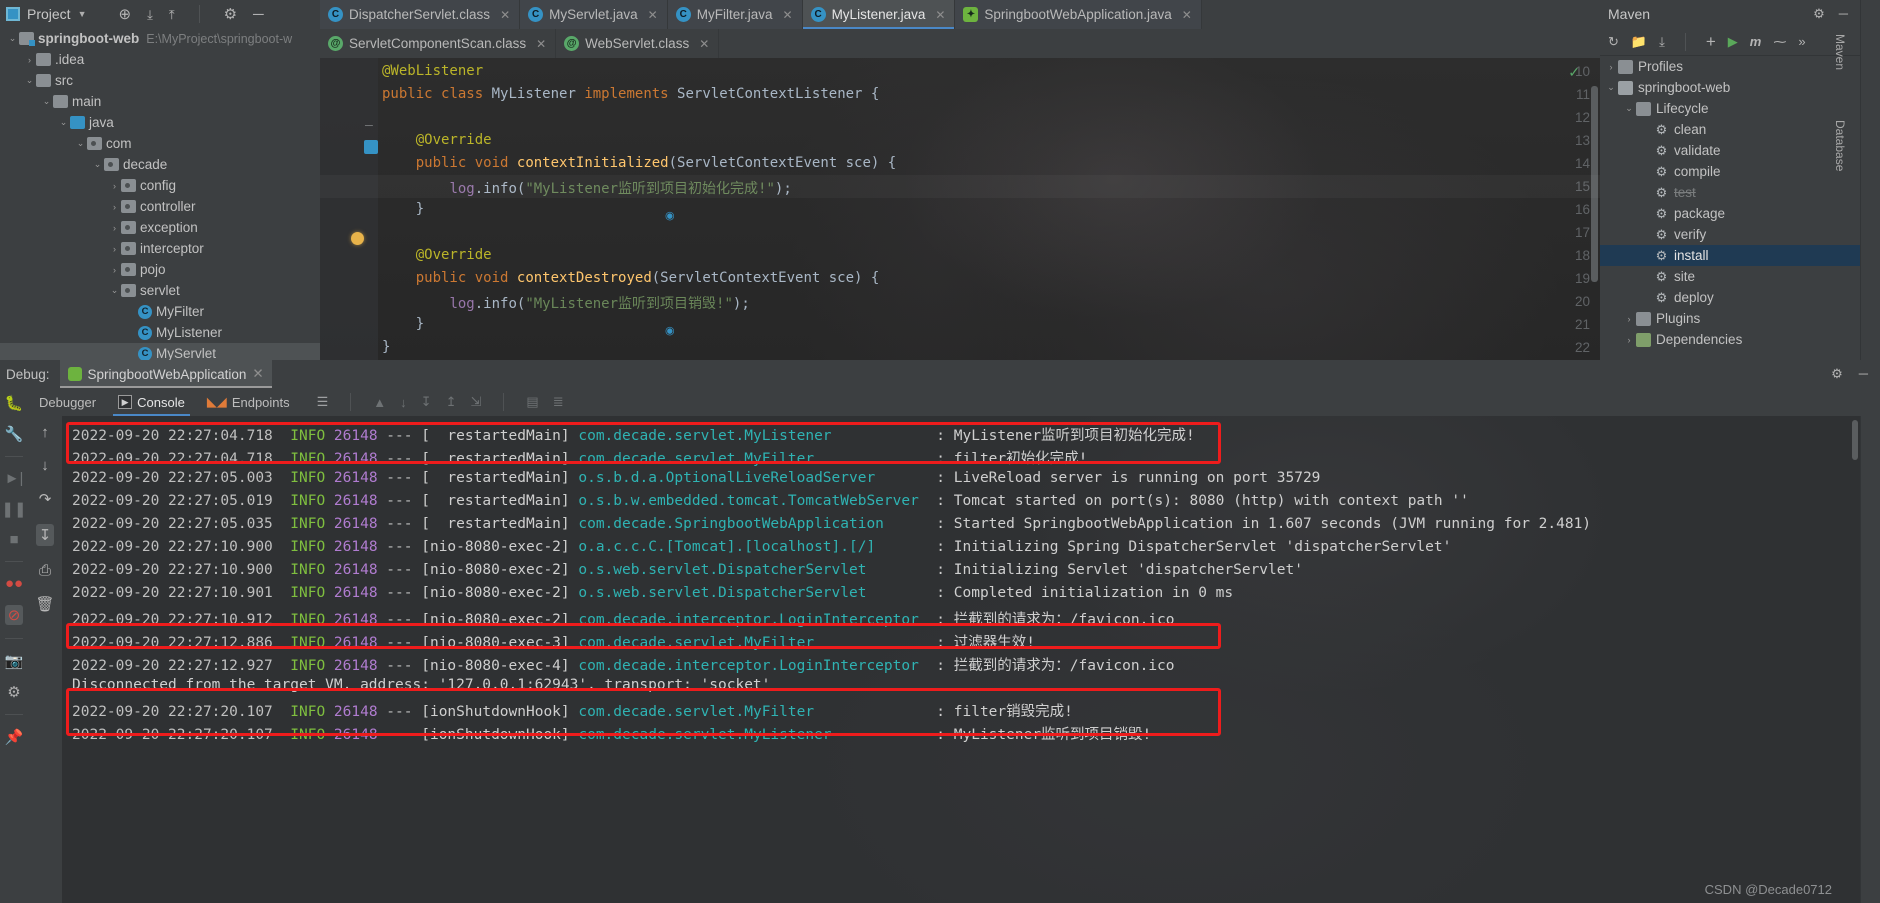 Image resolution: width=1880 pixels, height=903 pixels. Describe the element at coordinates (160, 143) in the screenshot. I see `tree-node-com: ⌄ com` at that location.